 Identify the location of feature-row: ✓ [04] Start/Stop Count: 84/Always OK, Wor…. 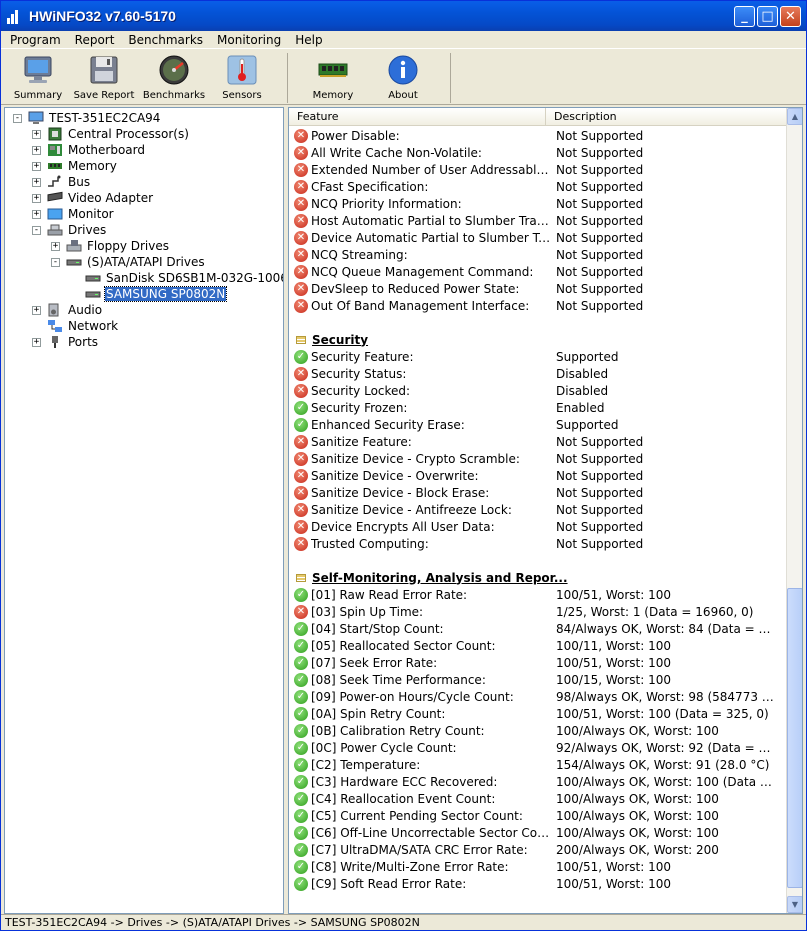
(537, 628).